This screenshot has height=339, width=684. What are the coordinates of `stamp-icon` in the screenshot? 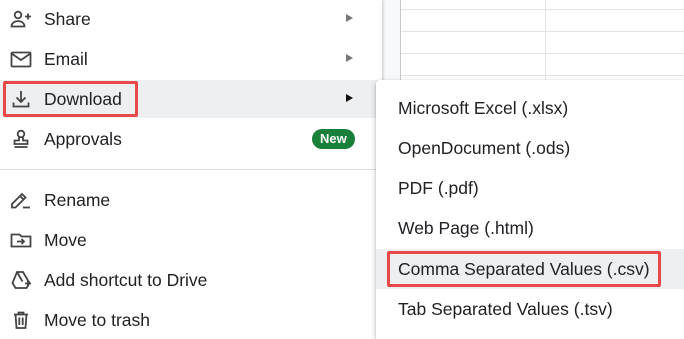 It's located at (21, 139).